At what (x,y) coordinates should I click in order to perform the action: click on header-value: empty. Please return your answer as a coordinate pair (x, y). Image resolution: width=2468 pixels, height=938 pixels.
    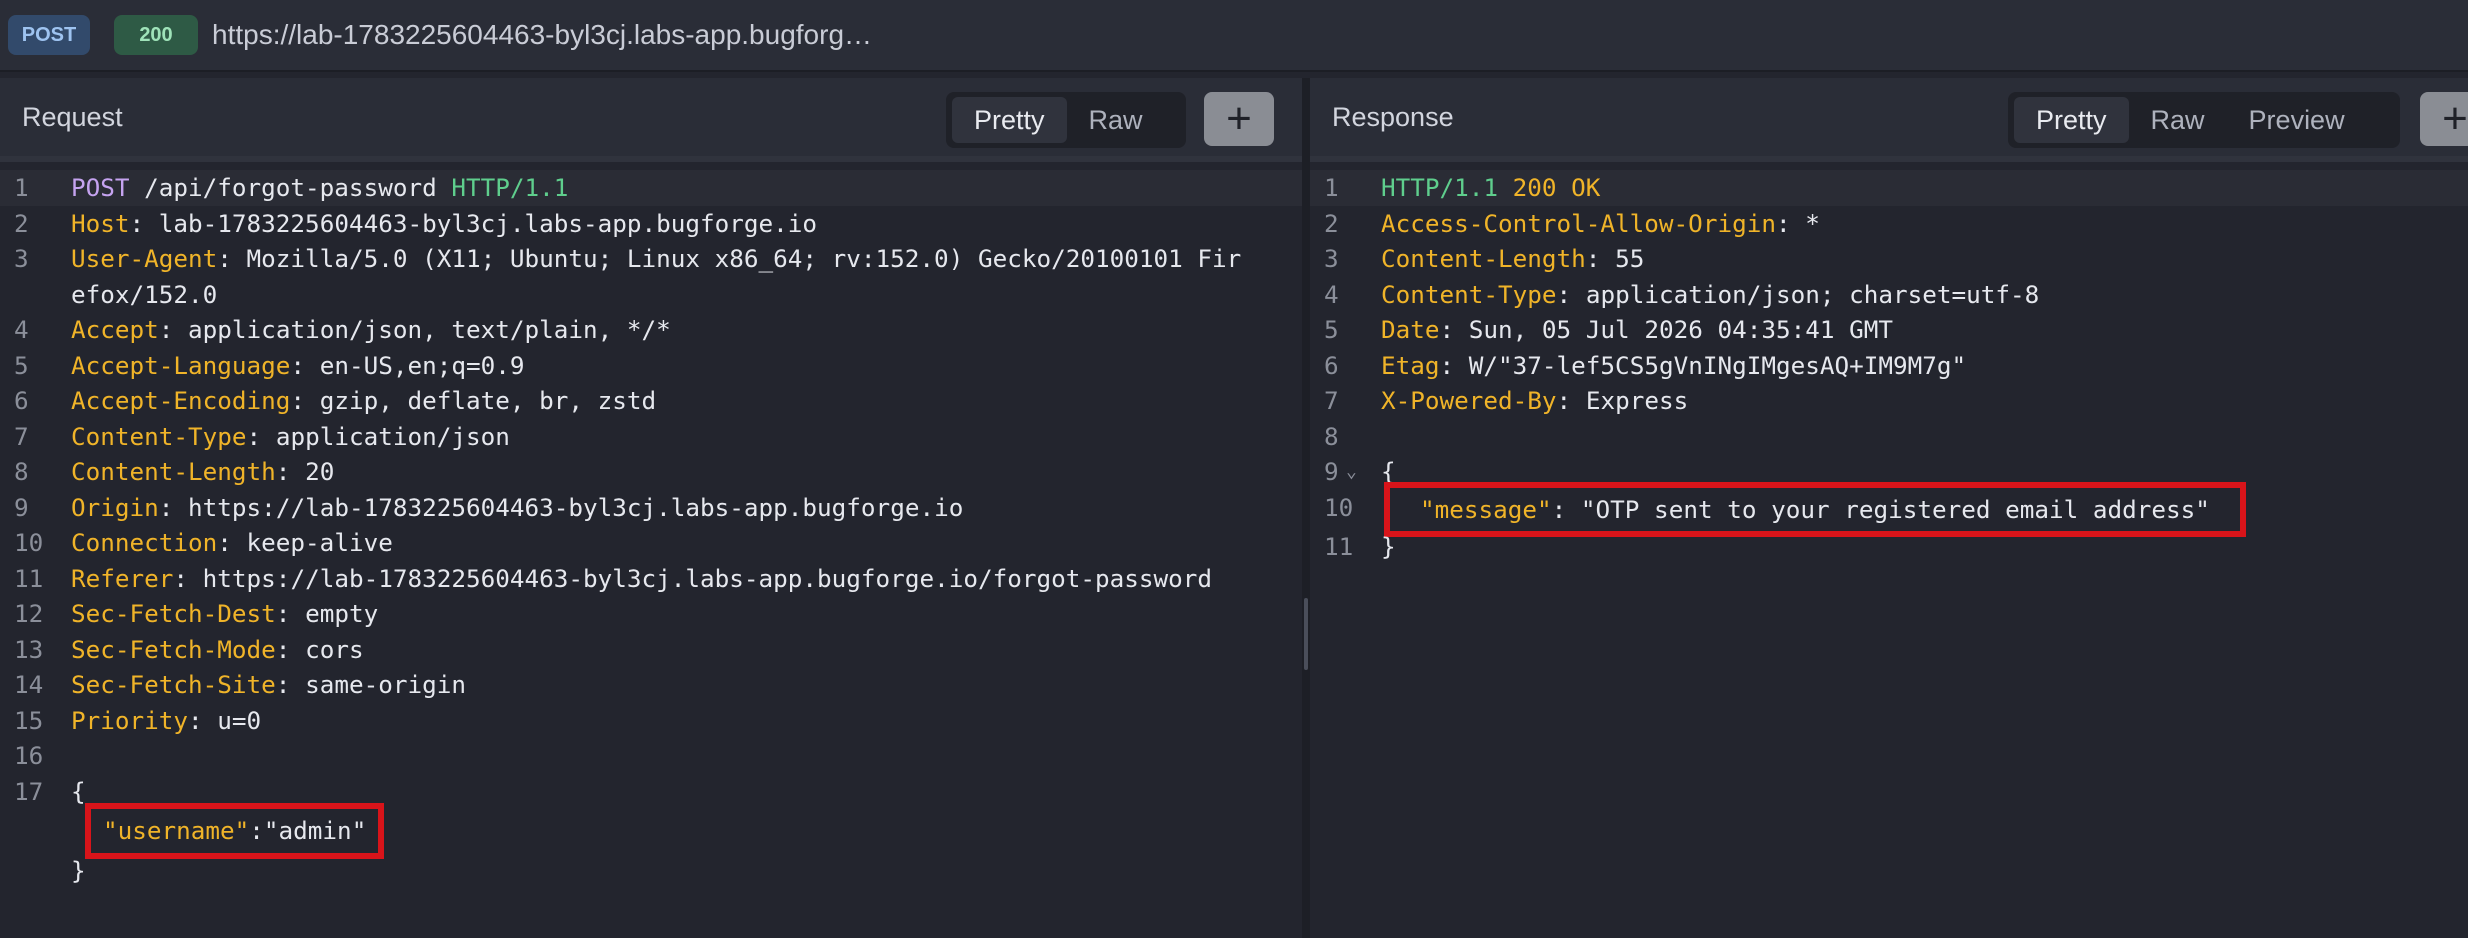
    Looking at the image, I should click on (342, 613).